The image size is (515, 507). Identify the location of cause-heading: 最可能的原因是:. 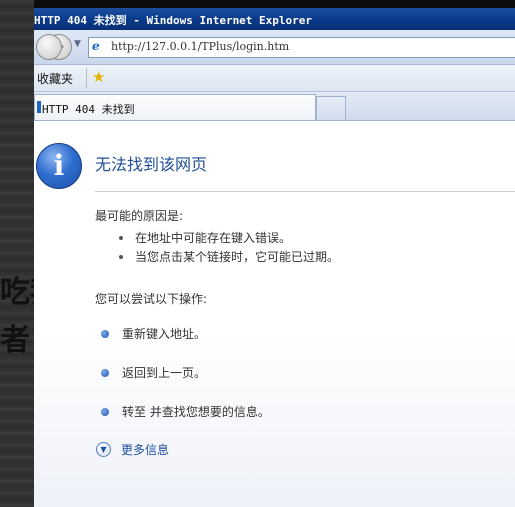
(139, 216).